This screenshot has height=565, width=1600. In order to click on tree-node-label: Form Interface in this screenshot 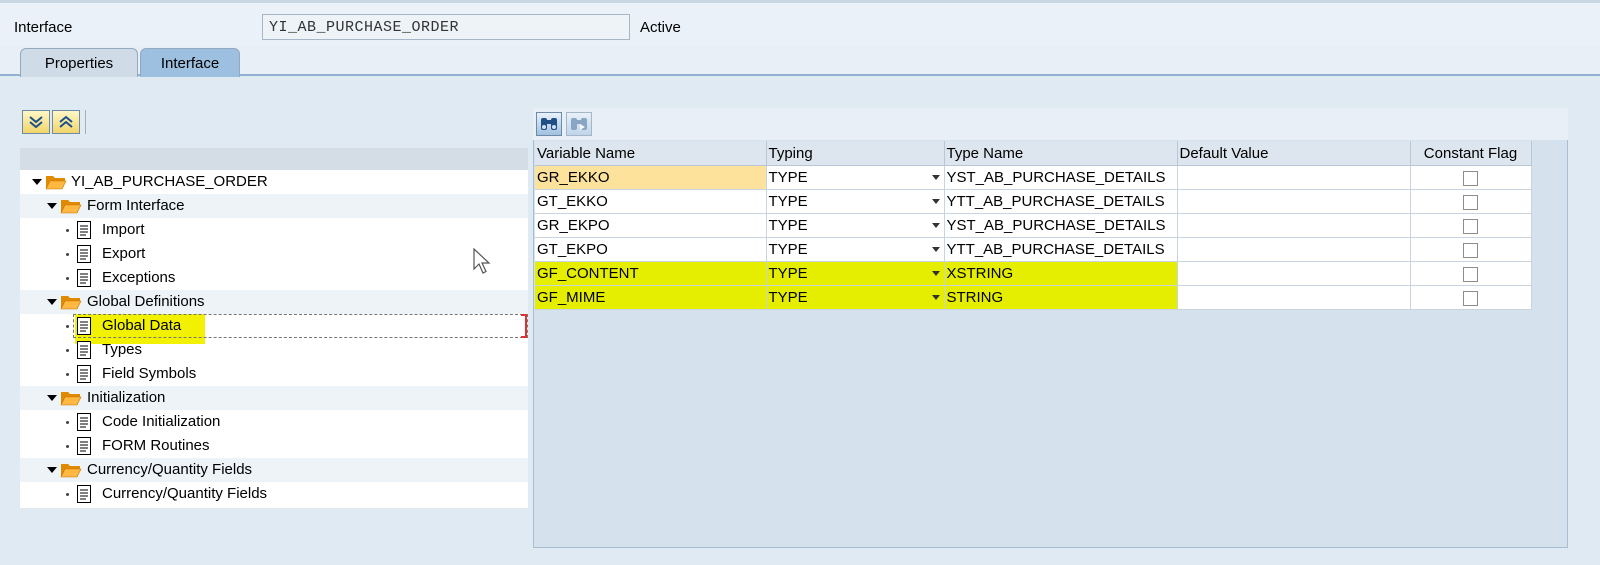, I will do `click(136, 205)`.